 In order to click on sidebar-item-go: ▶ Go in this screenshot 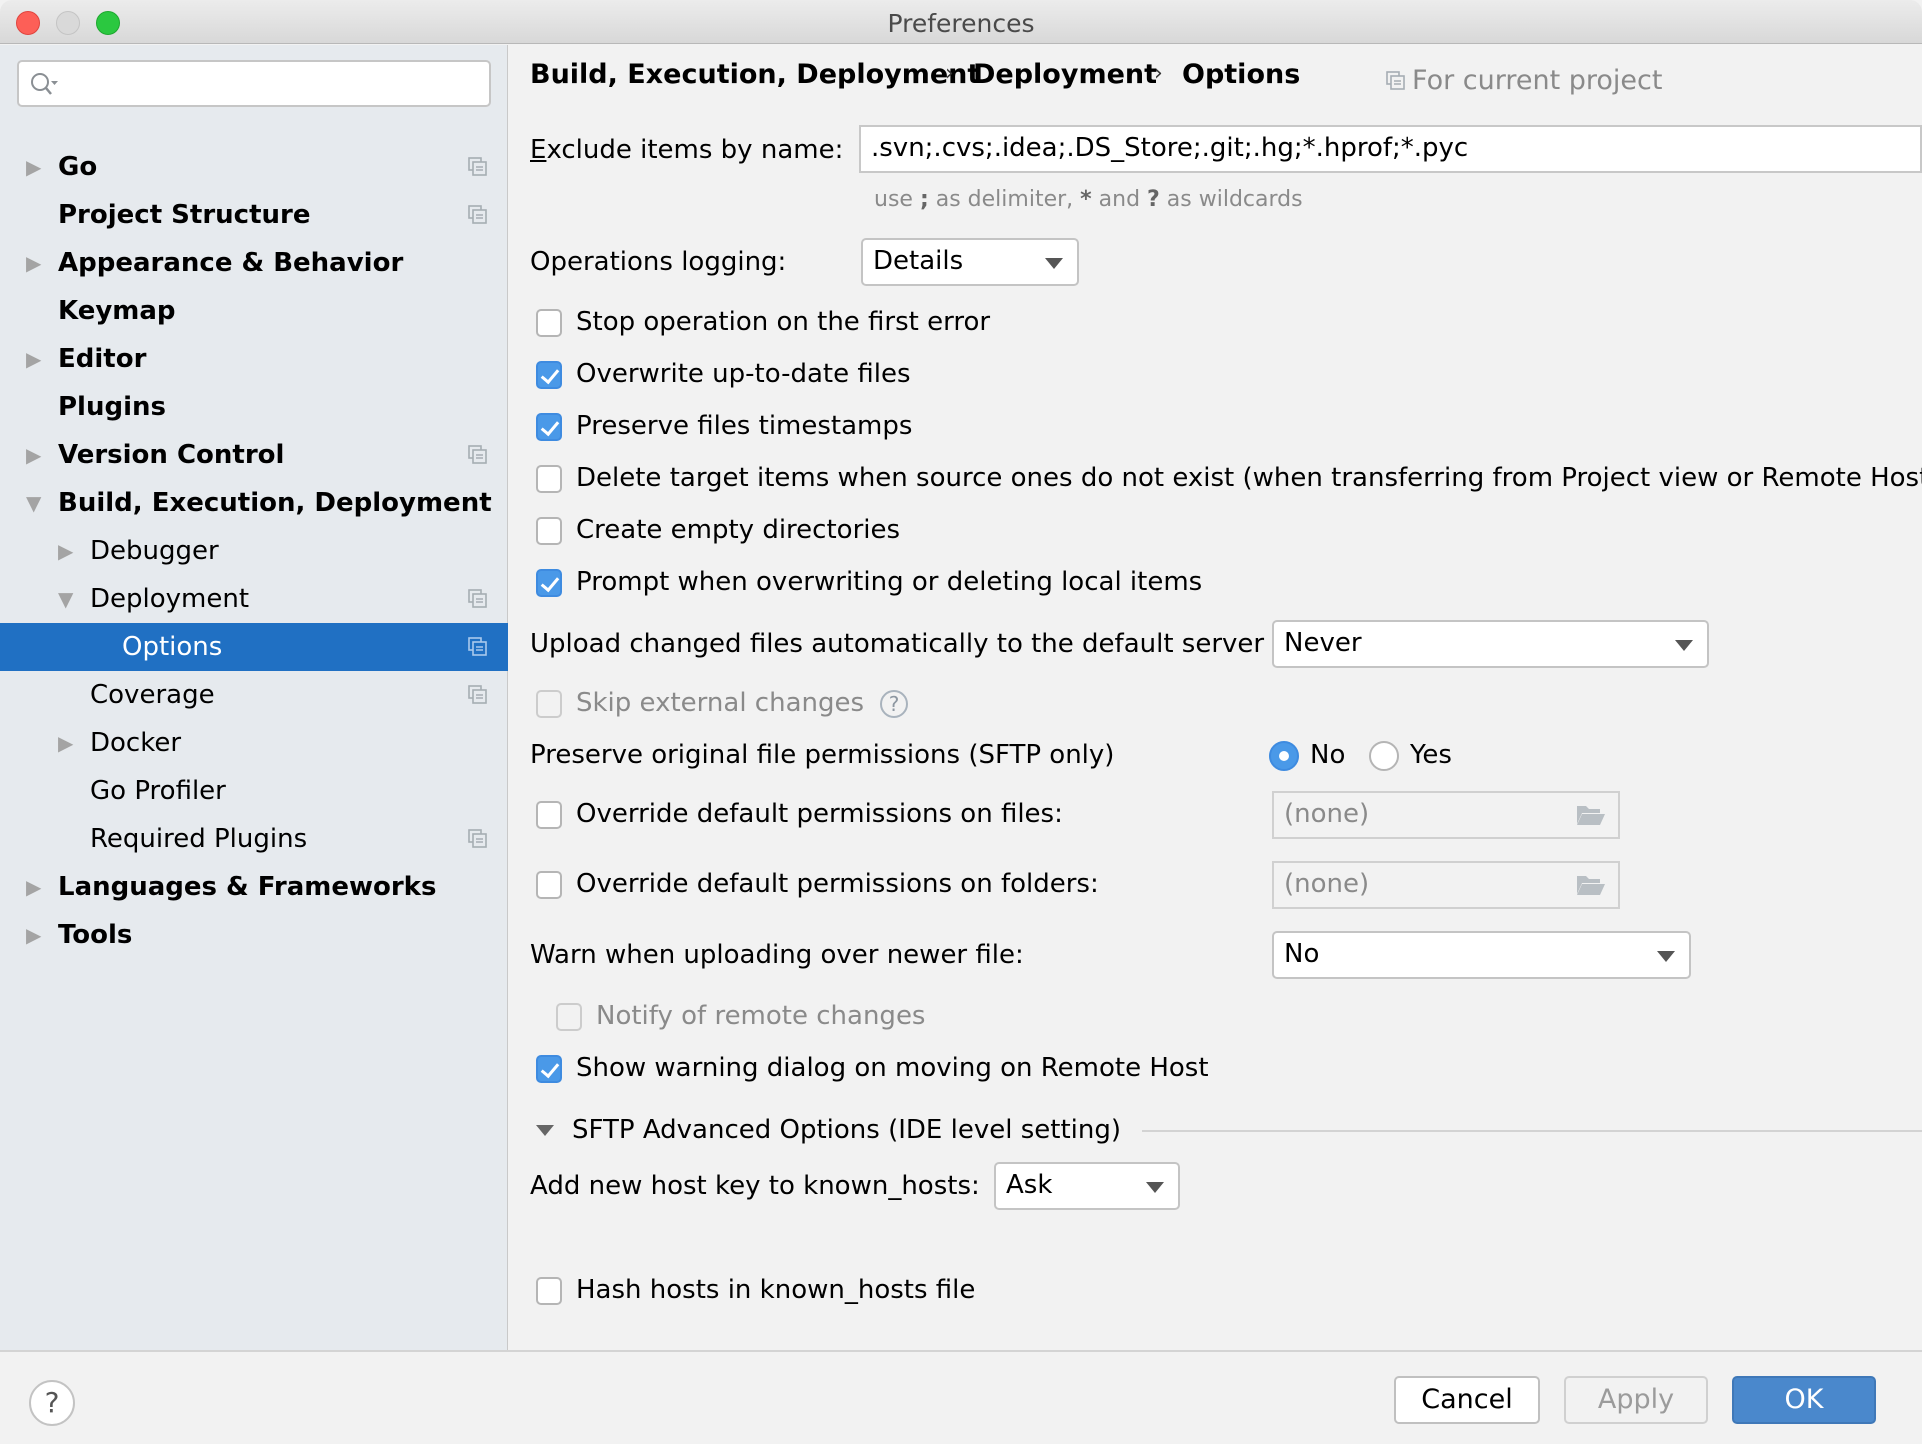, I will do `click(254, 167)`.